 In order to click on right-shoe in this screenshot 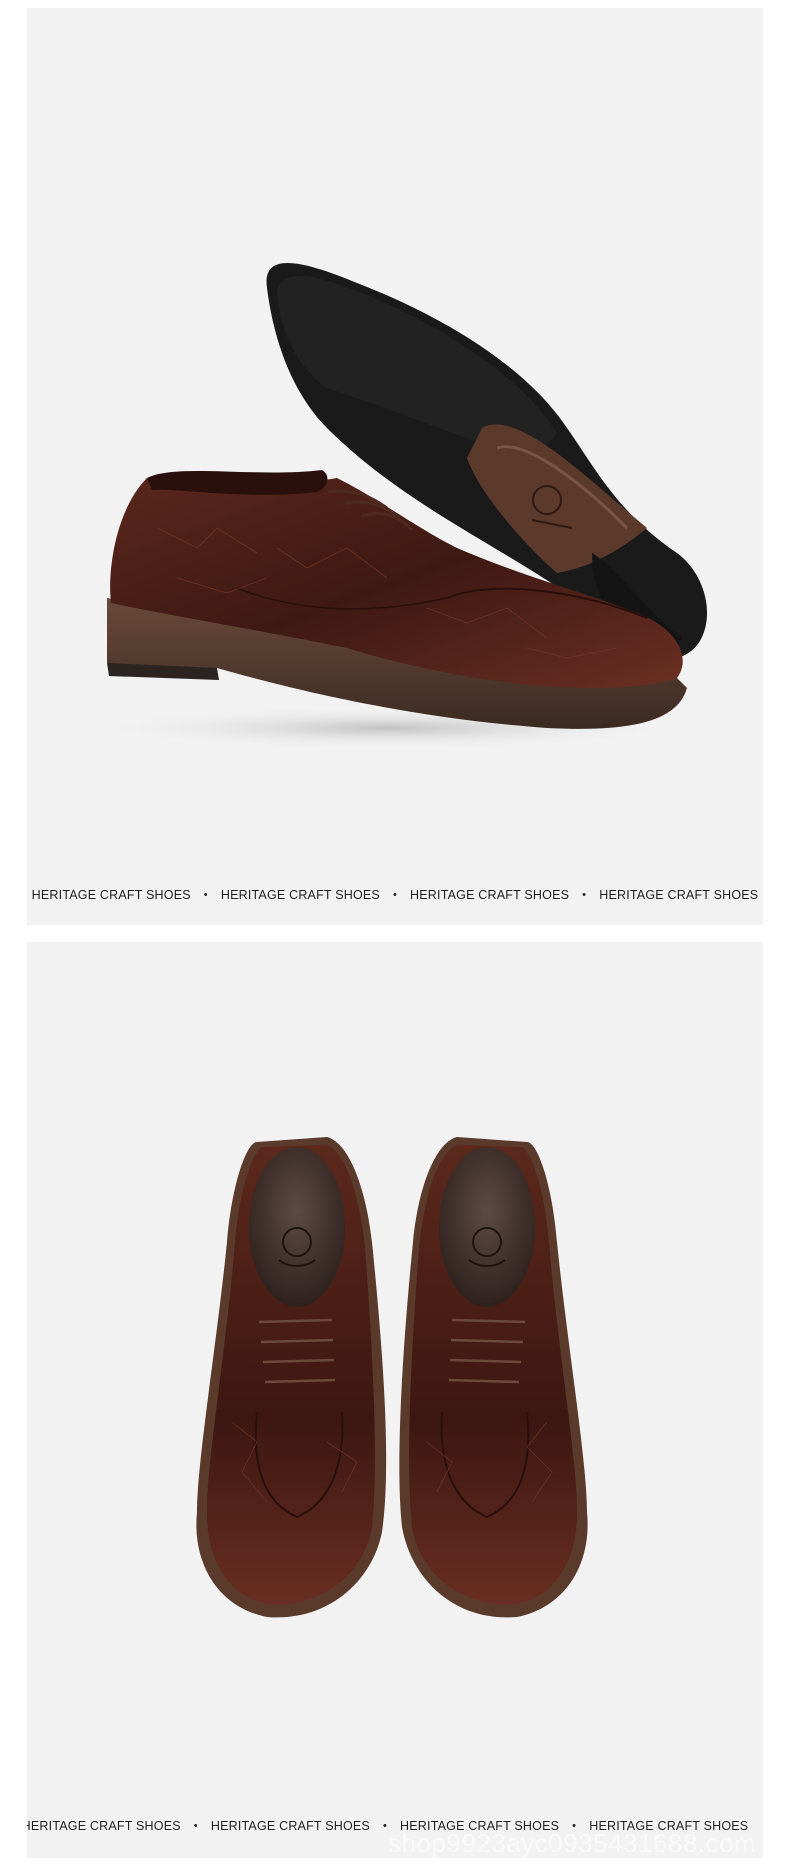, I will do `click(493, 1377)`.